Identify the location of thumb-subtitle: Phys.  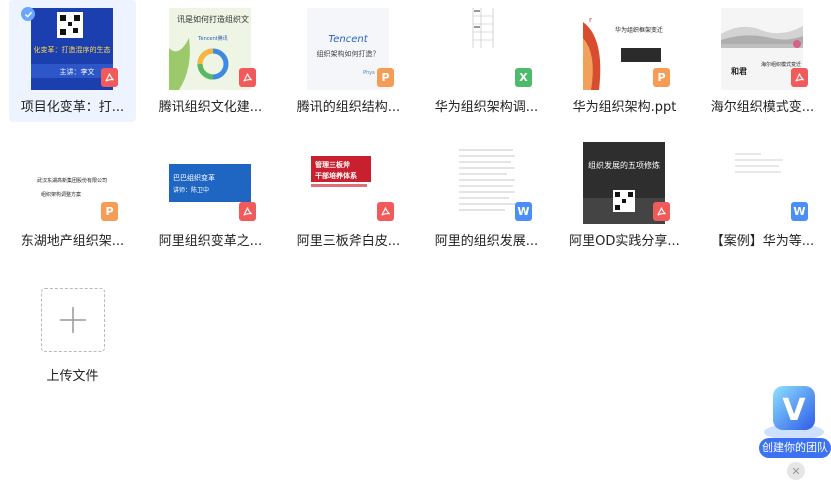
(369, 73).